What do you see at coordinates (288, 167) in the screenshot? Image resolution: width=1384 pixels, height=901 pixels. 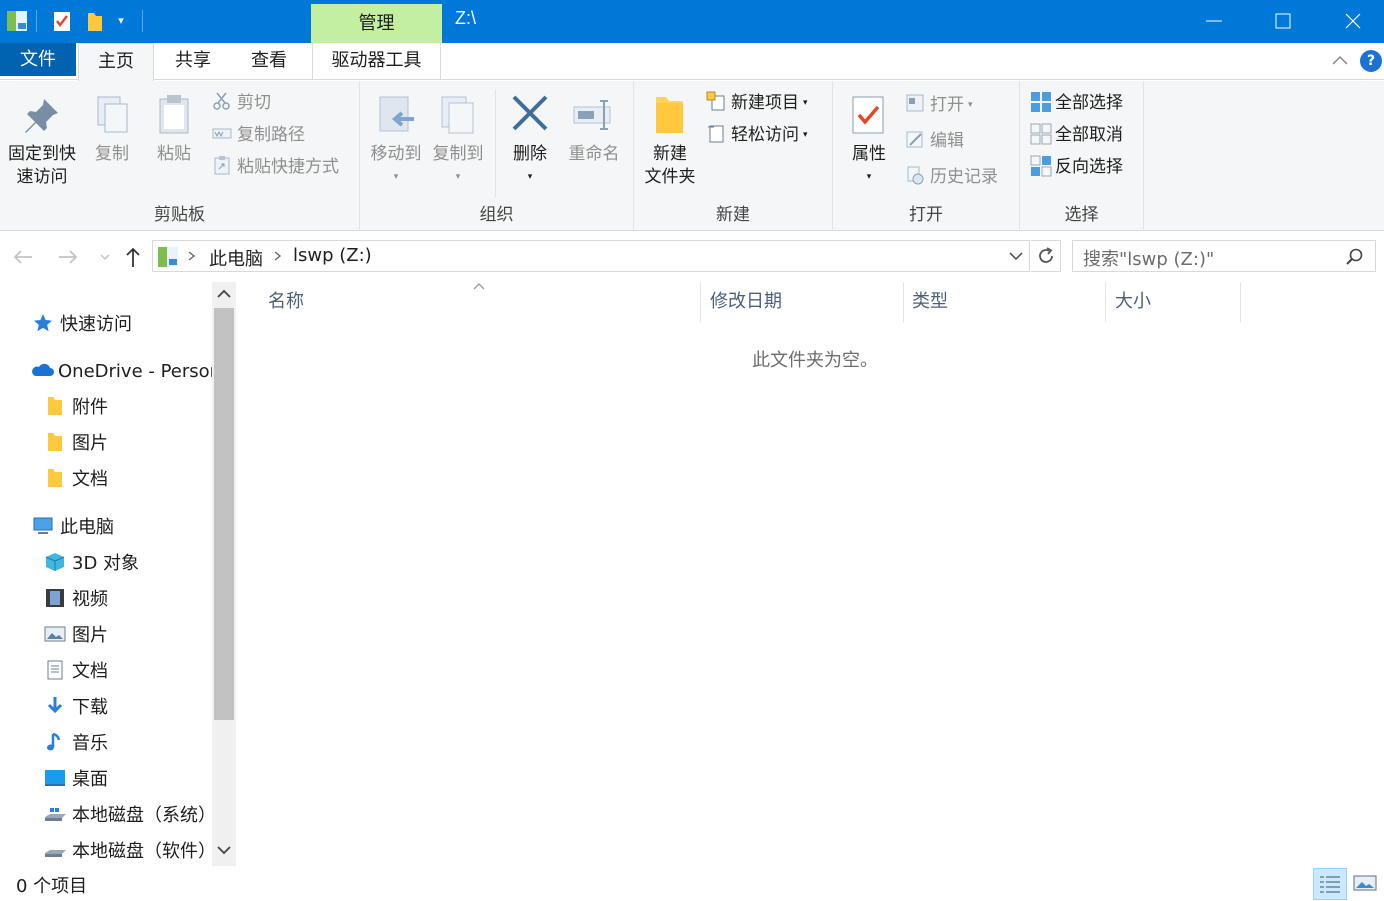 I see `paste-shortcut-label: 粘贴快捷方式` at bounding box center [288, 167].